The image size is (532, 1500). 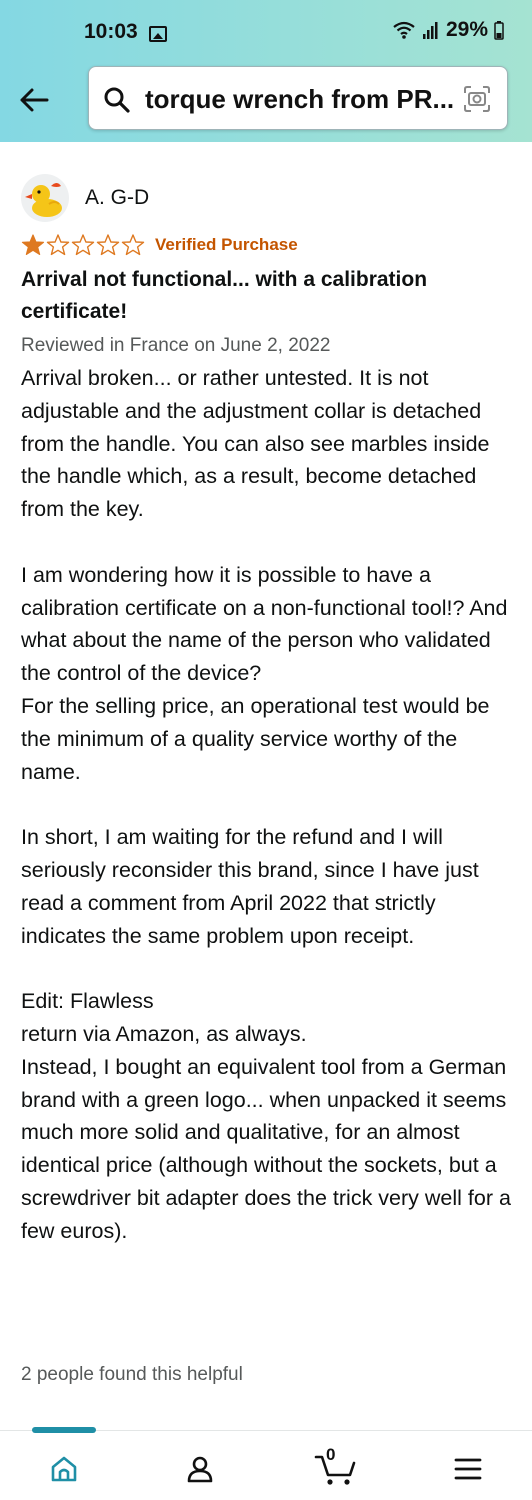 I want to click on author-row: A. G-D, so click(x=266, y=200).